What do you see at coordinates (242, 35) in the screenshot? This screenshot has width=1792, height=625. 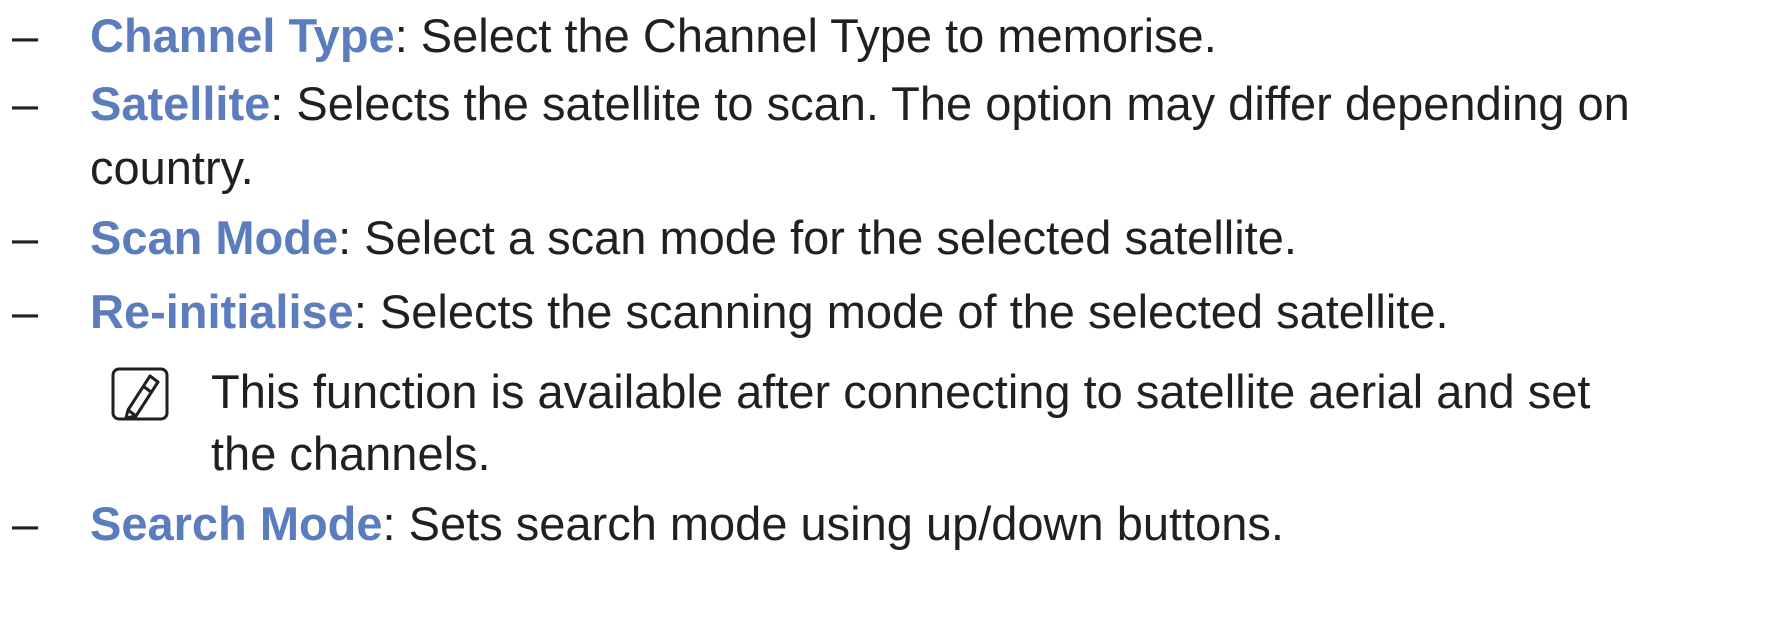 I see `term-channel-type: Channel Type` at bounding box center [242, 35].